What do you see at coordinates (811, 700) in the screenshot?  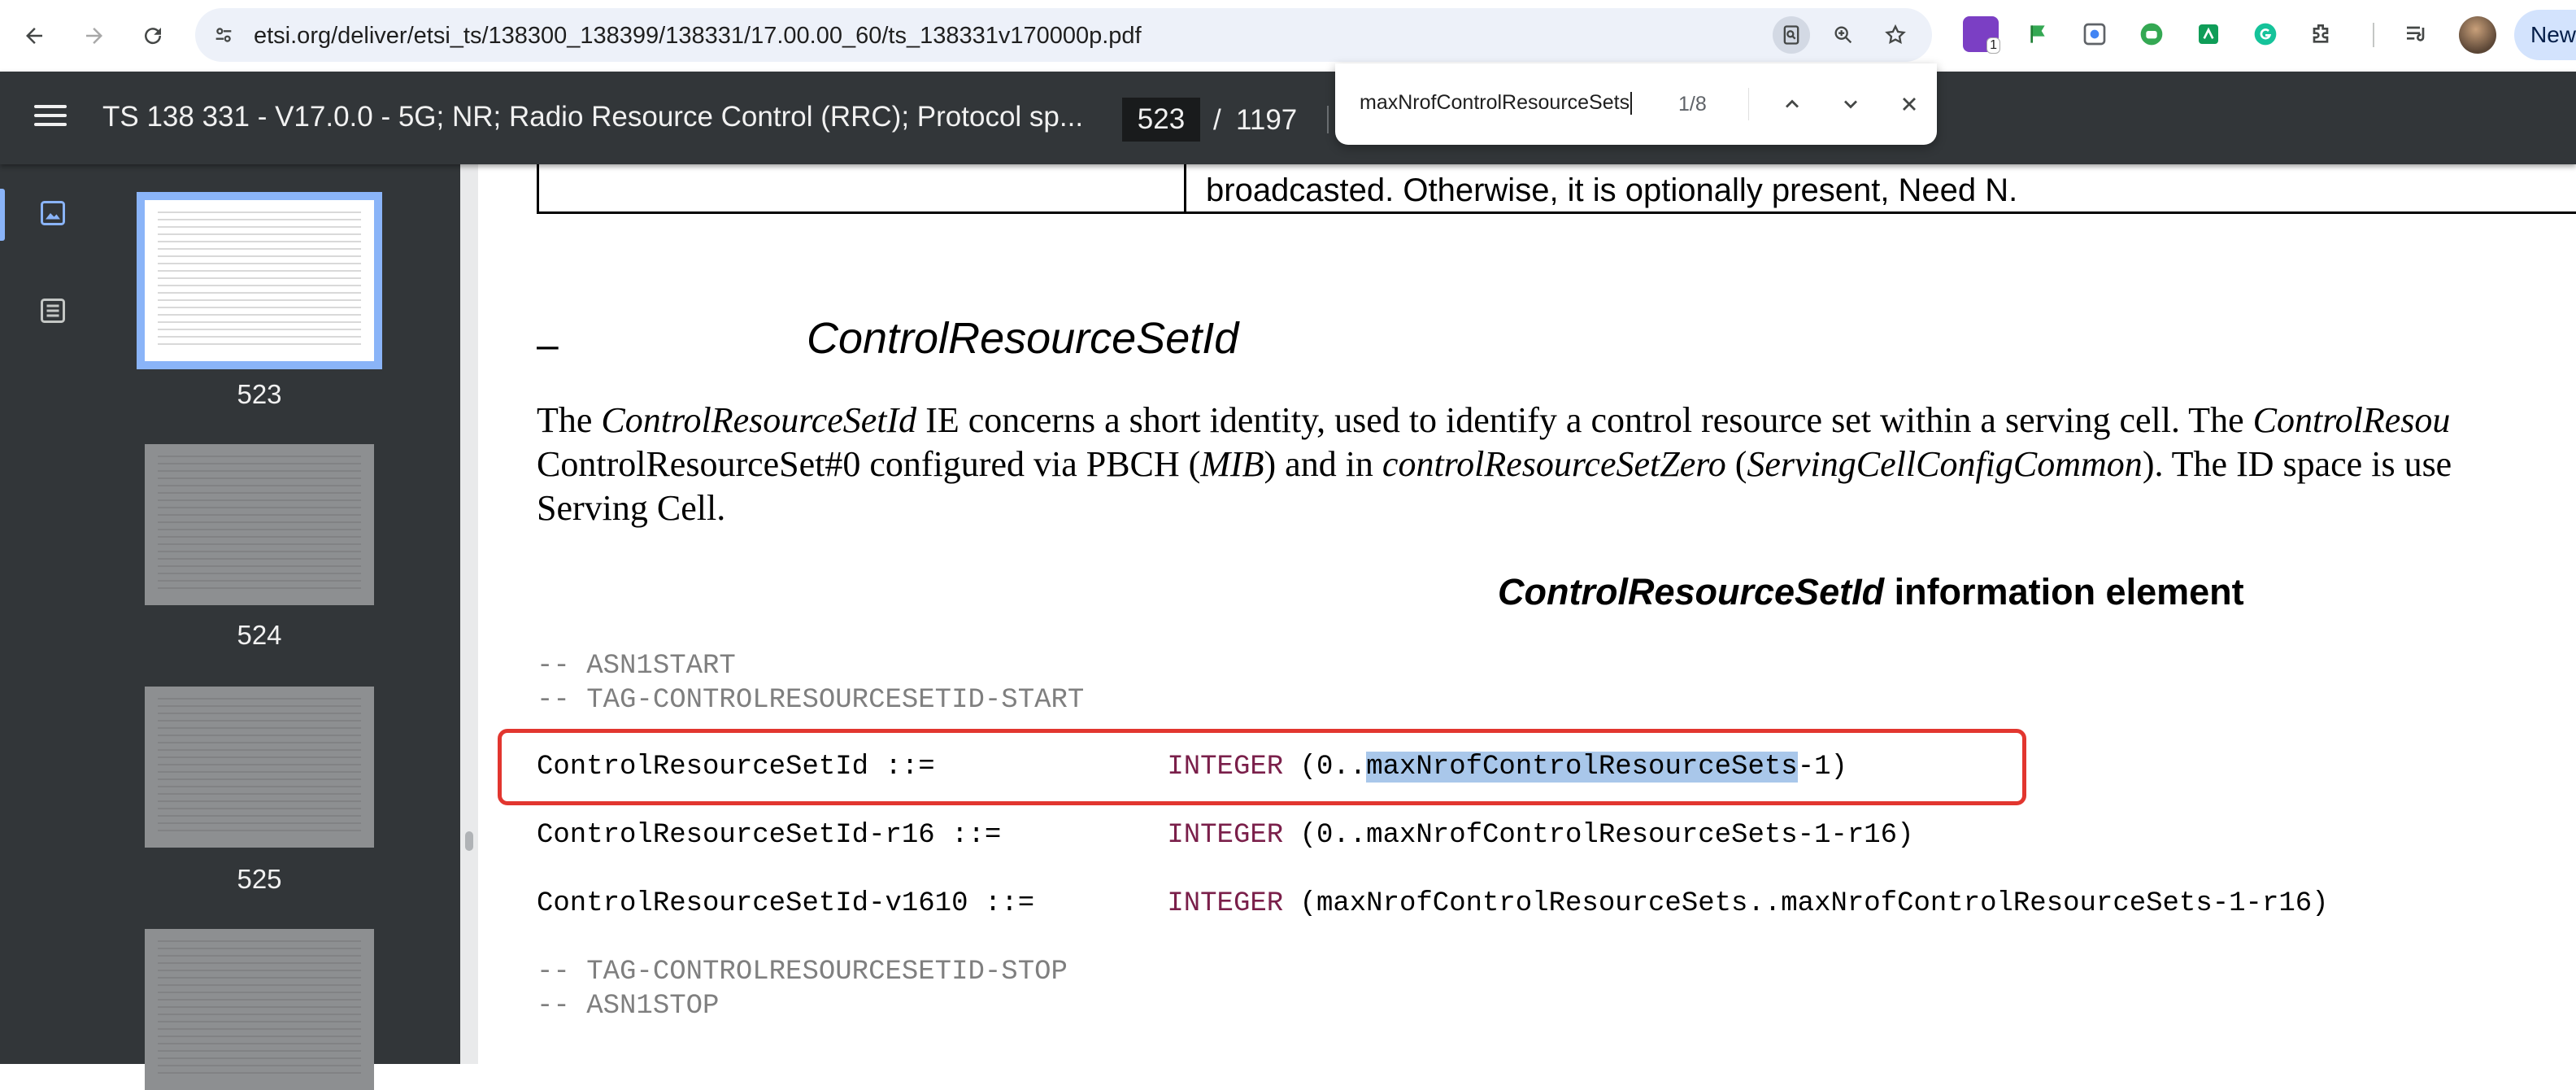 I see `asn-comment: -- TAG-CONTROLRESOURCESETID-START` at bounding box center [811, 700].